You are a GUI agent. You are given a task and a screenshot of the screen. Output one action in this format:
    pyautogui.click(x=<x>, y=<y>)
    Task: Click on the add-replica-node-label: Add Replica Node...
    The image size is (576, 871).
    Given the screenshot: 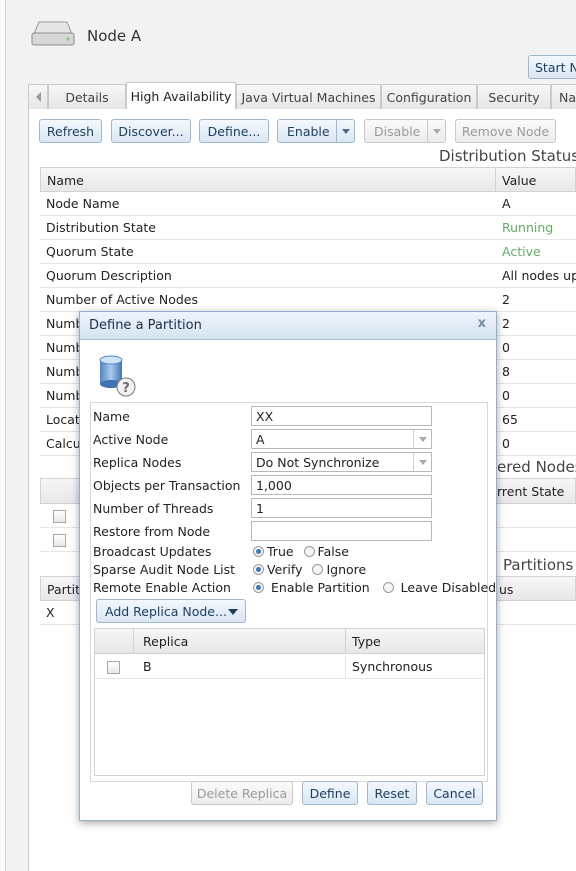 What is the action you would take?
    pyautogui.click(x=166, y=611)
    